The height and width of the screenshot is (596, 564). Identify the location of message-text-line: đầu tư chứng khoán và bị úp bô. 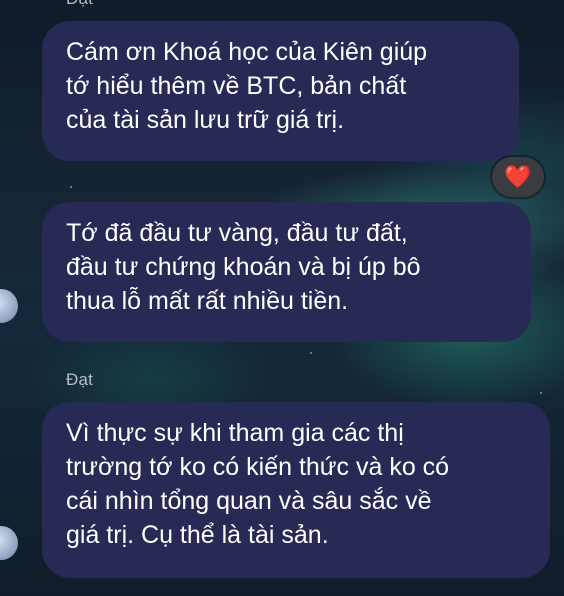
(243, 267).